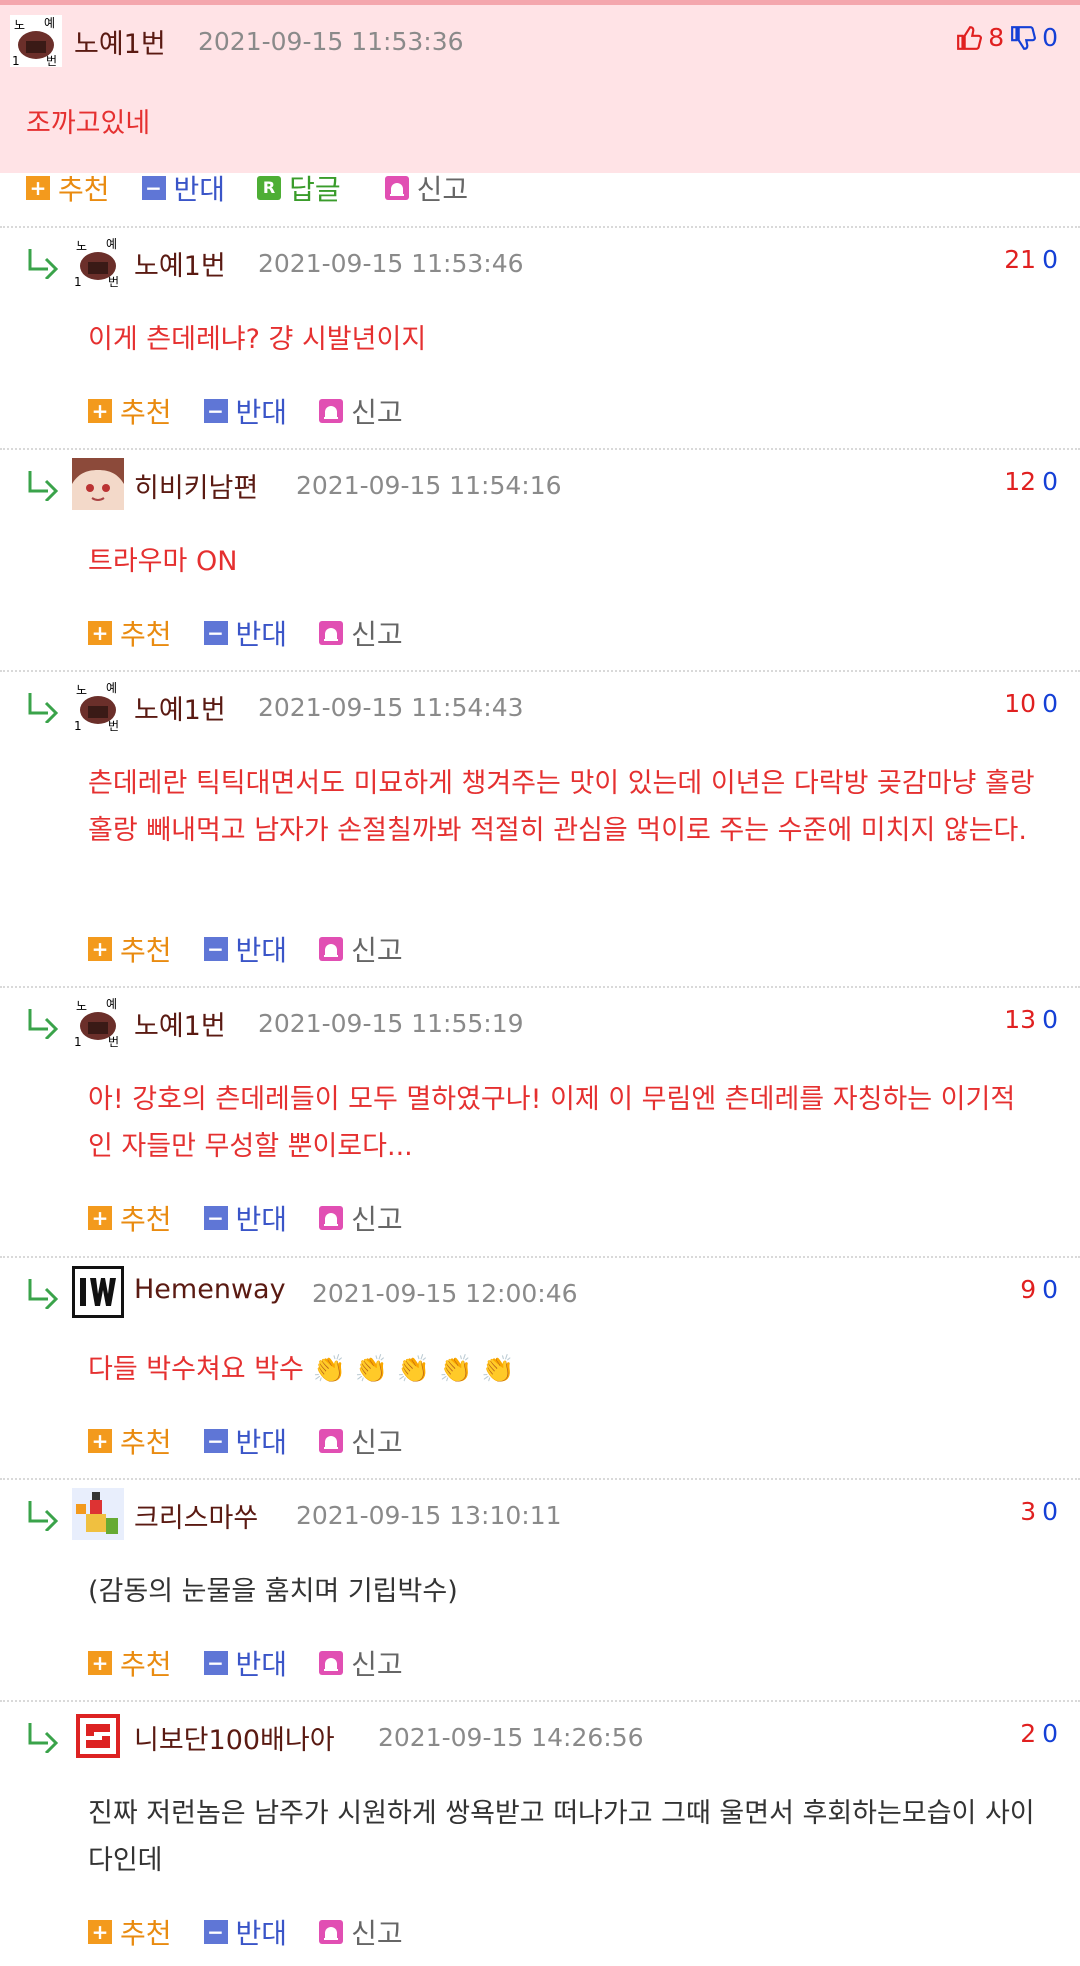  Describe the element at coordinates (1028, 1289) in the screenshot. I see `upvote-count: 9` at that location.